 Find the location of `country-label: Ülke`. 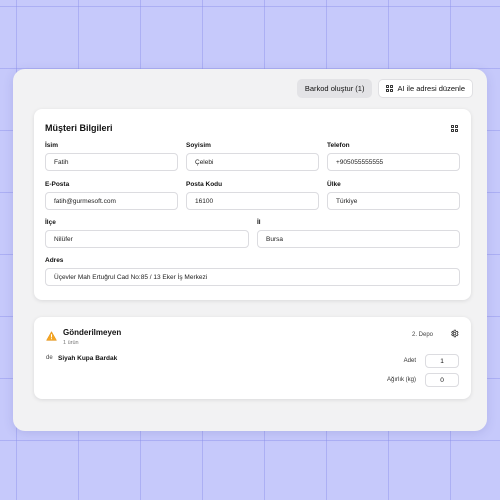

country-label: Ülke is located at coordinates (334, 184).